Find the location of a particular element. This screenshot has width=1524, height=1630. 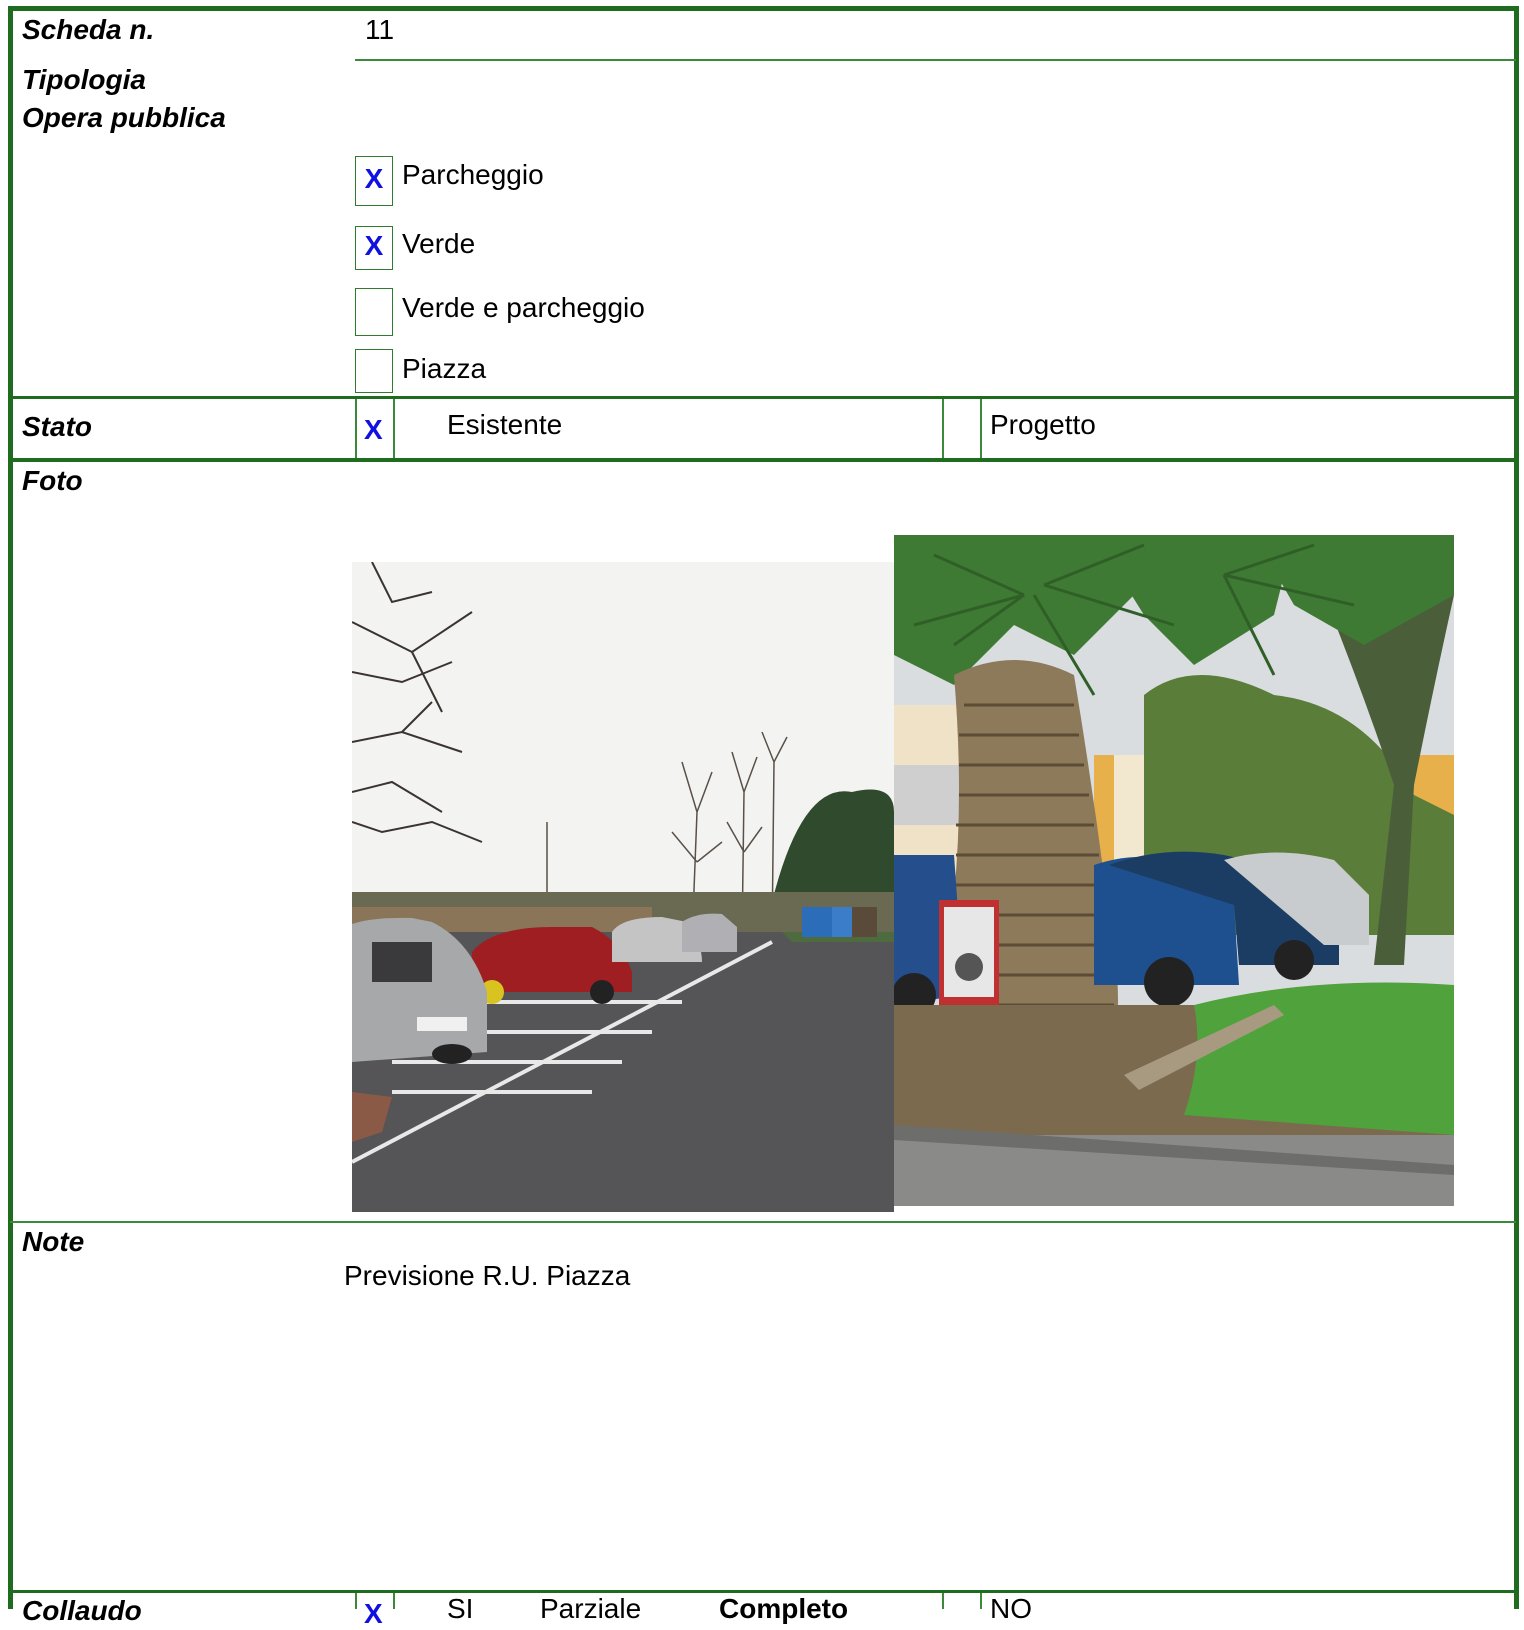

tipologia-label: Tipologia is located at coordinates (84, 79).